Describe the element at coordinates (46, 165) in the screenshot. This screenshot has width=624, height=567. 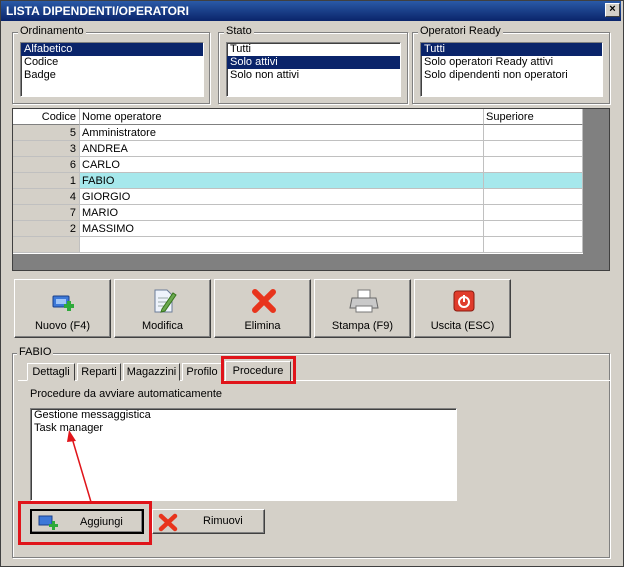
I see `cell-codice: 6` at that location.